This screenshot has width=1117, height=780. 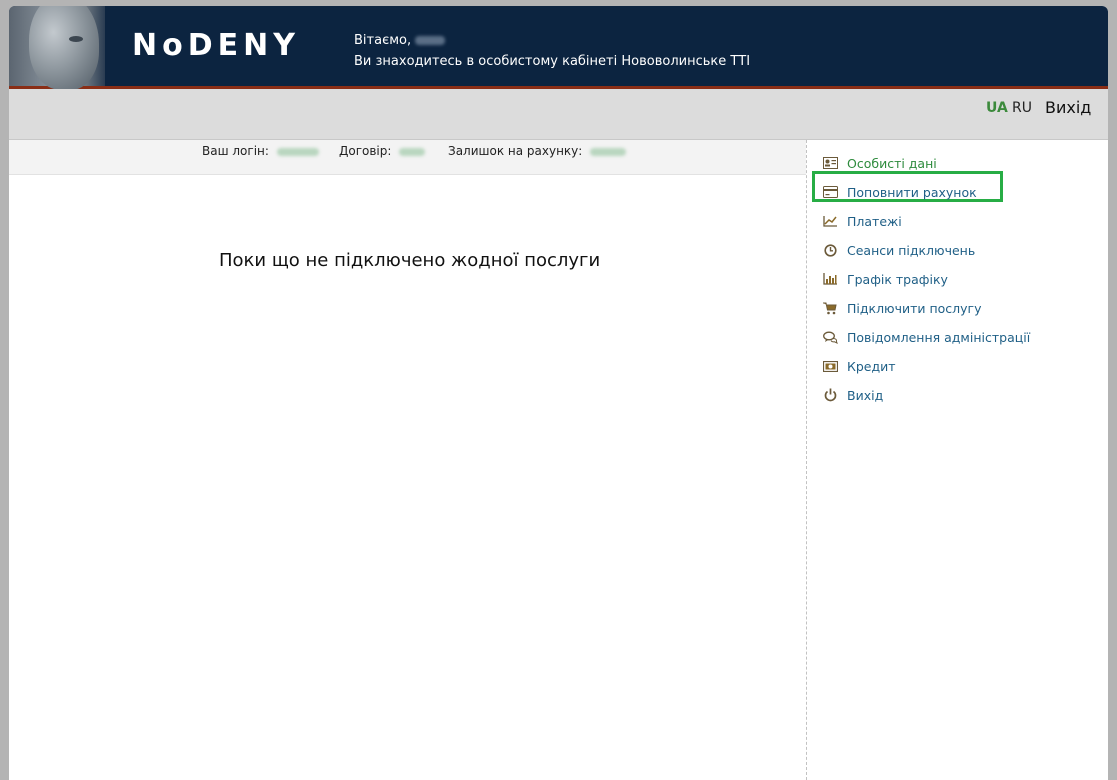 I want to click on logo-face-image, so click(x=57, y=48).